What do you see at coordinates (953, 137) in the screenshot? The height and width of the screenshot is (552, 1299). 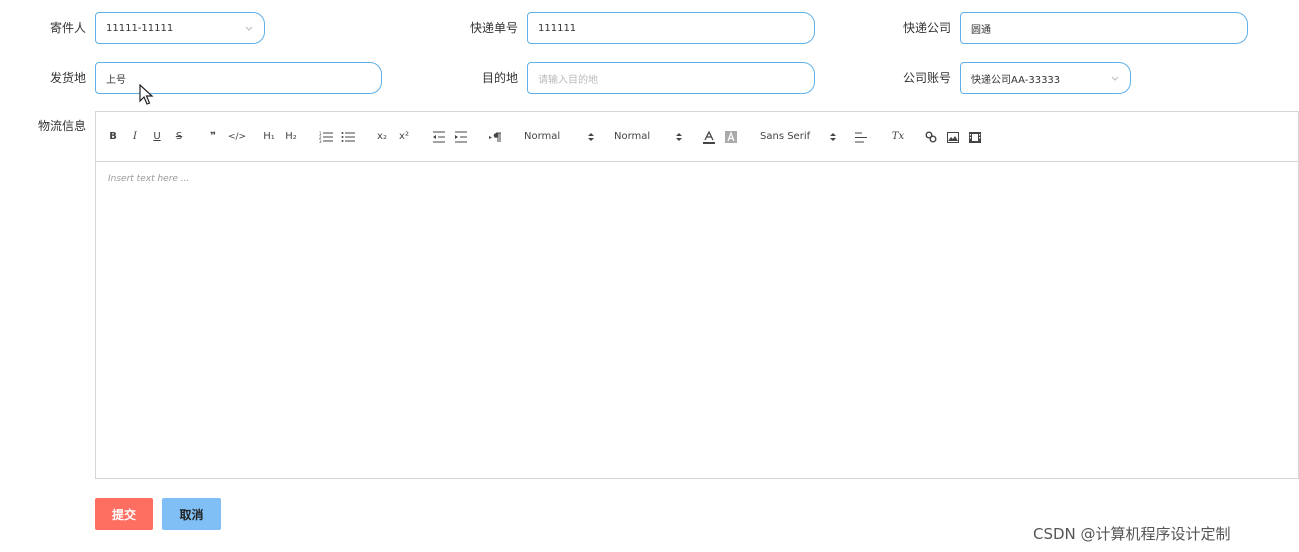 I see `image-icon` at bounding box center [953, 137].